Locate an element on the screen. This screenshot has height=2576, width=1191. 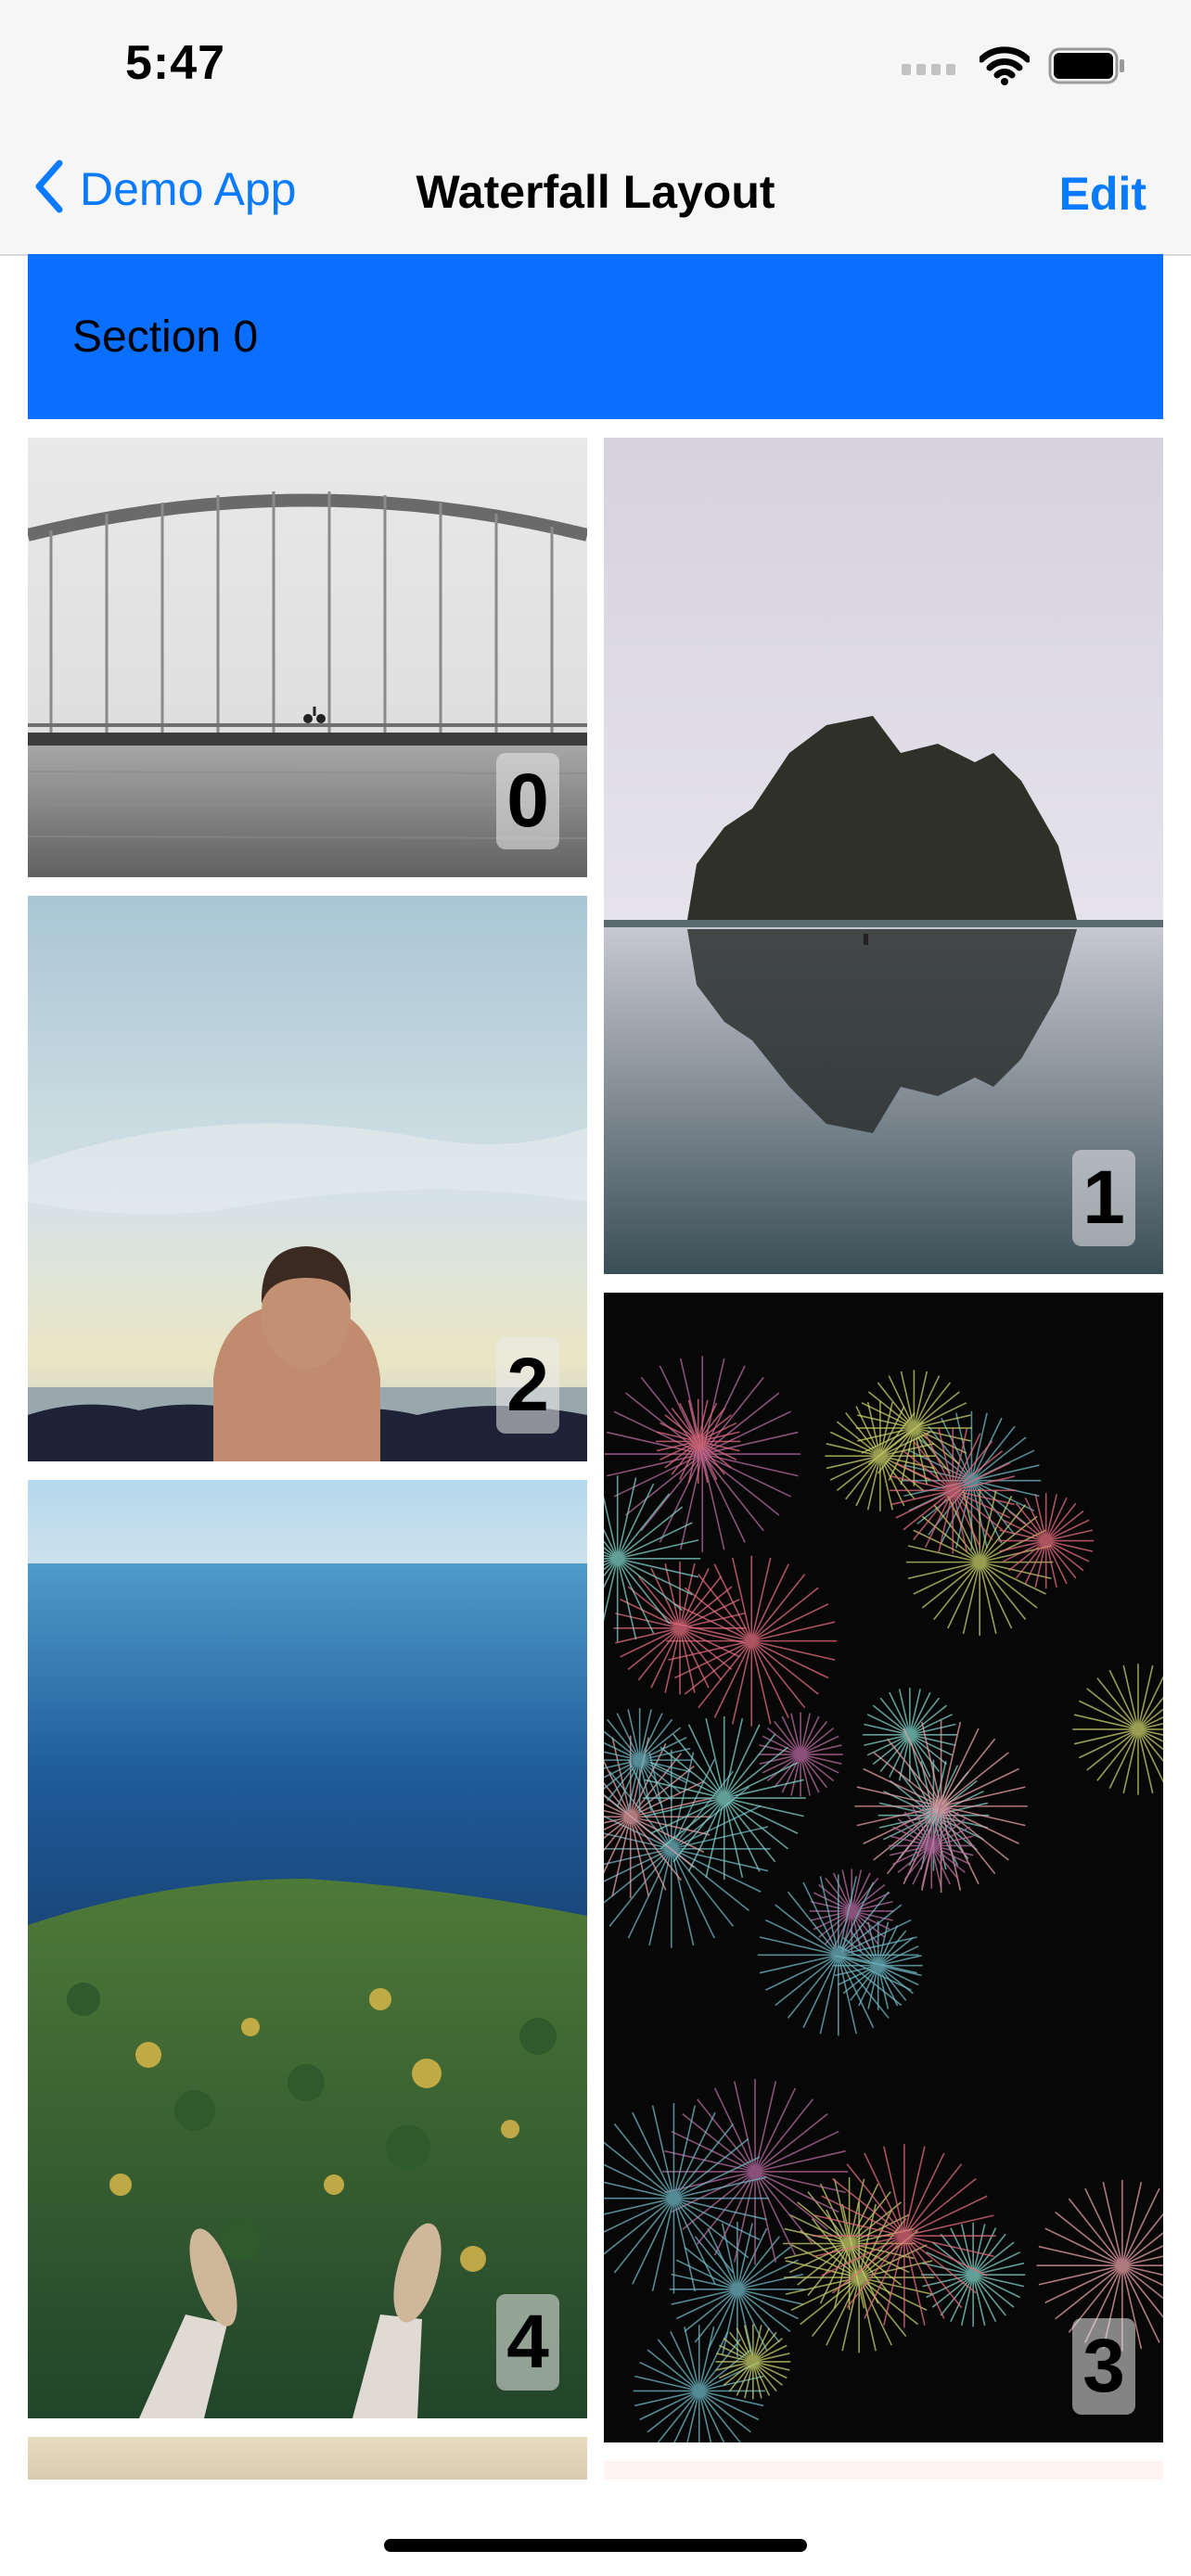
status-bar: 5:47 is located at coordinates (595, 69).